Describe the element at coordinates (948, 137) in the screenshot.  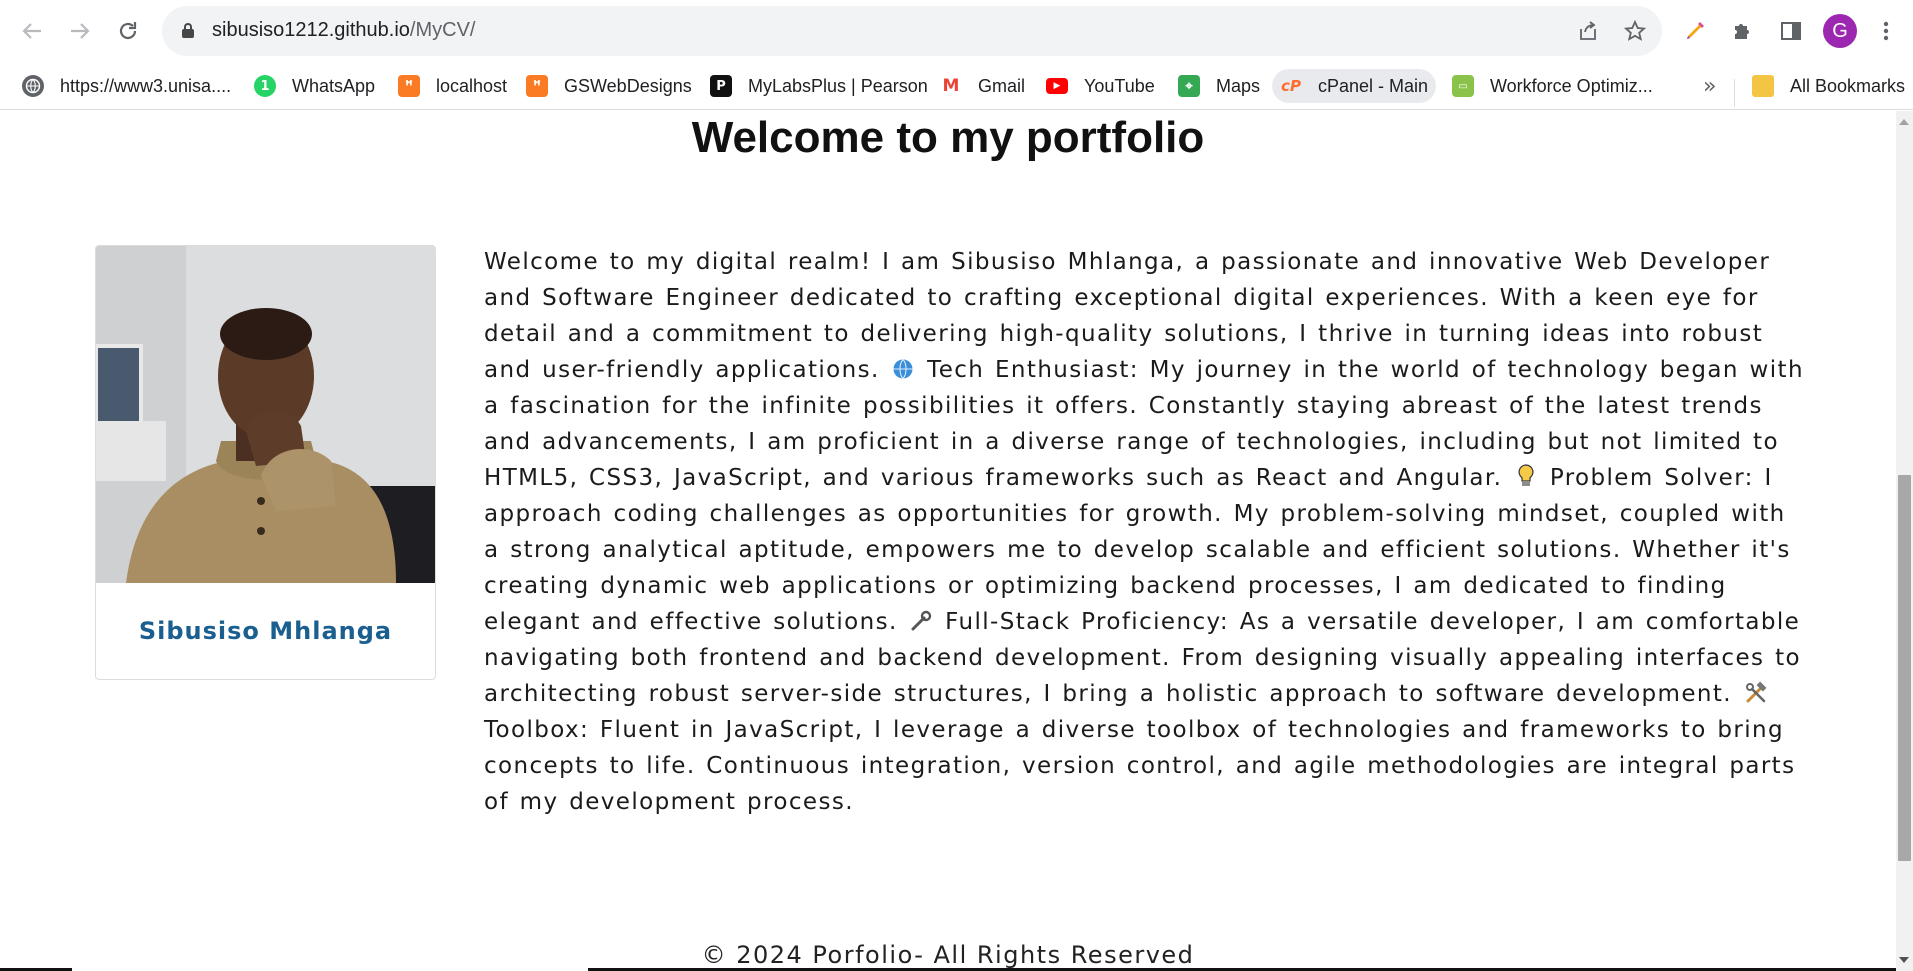
I see `page-title: Welcome to my portfolio` at that location.